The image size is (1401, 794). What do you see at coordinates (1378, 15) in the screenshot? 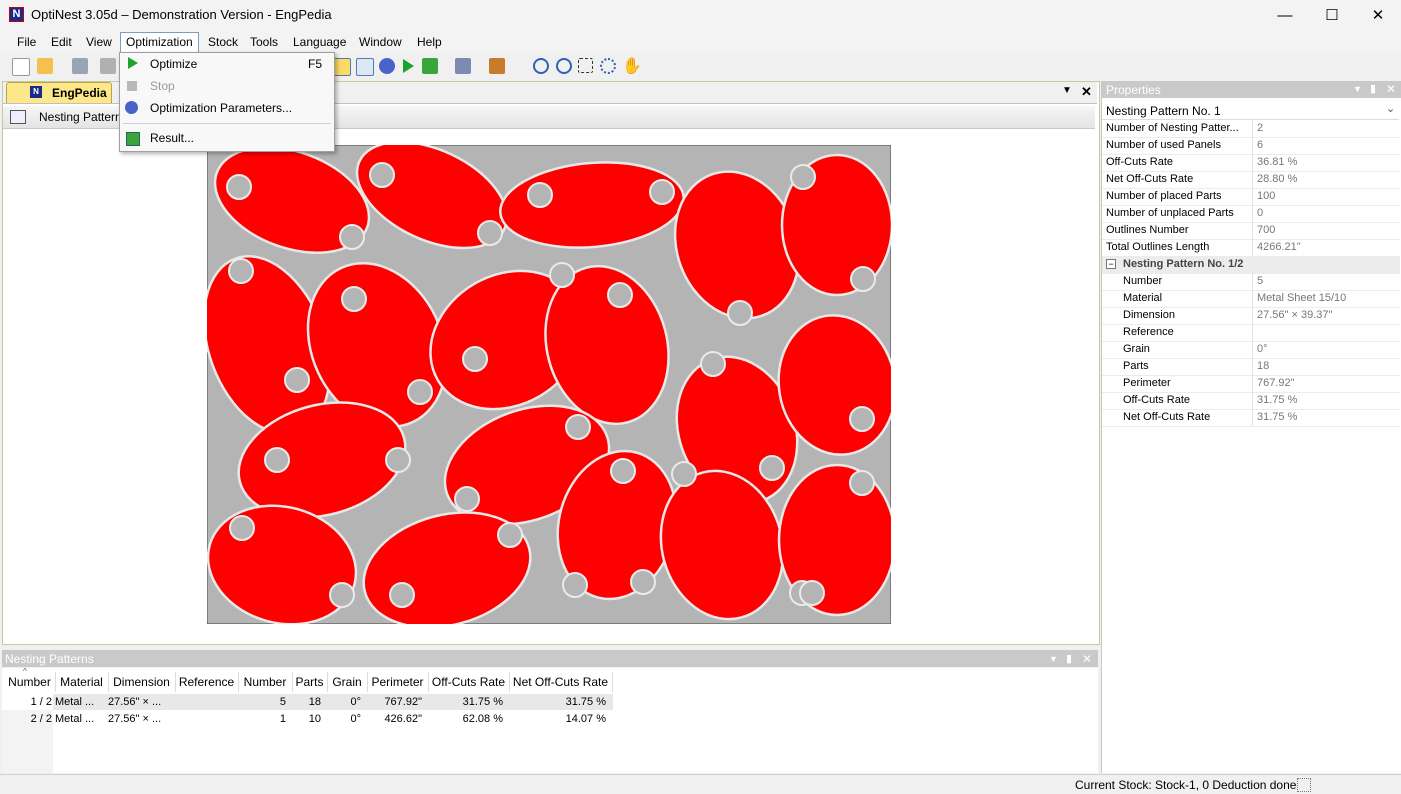
I see `close-window-icon: ✕` at bounding box center [1378, 15].